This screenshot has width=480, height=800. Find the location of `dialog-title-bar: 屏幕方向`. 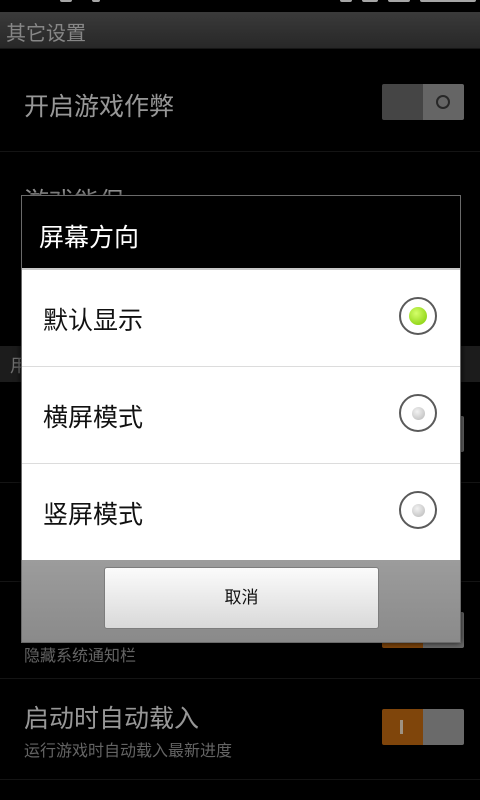

dialog-title-bar: 屏幕方向 is located at coordinates (241, 233).